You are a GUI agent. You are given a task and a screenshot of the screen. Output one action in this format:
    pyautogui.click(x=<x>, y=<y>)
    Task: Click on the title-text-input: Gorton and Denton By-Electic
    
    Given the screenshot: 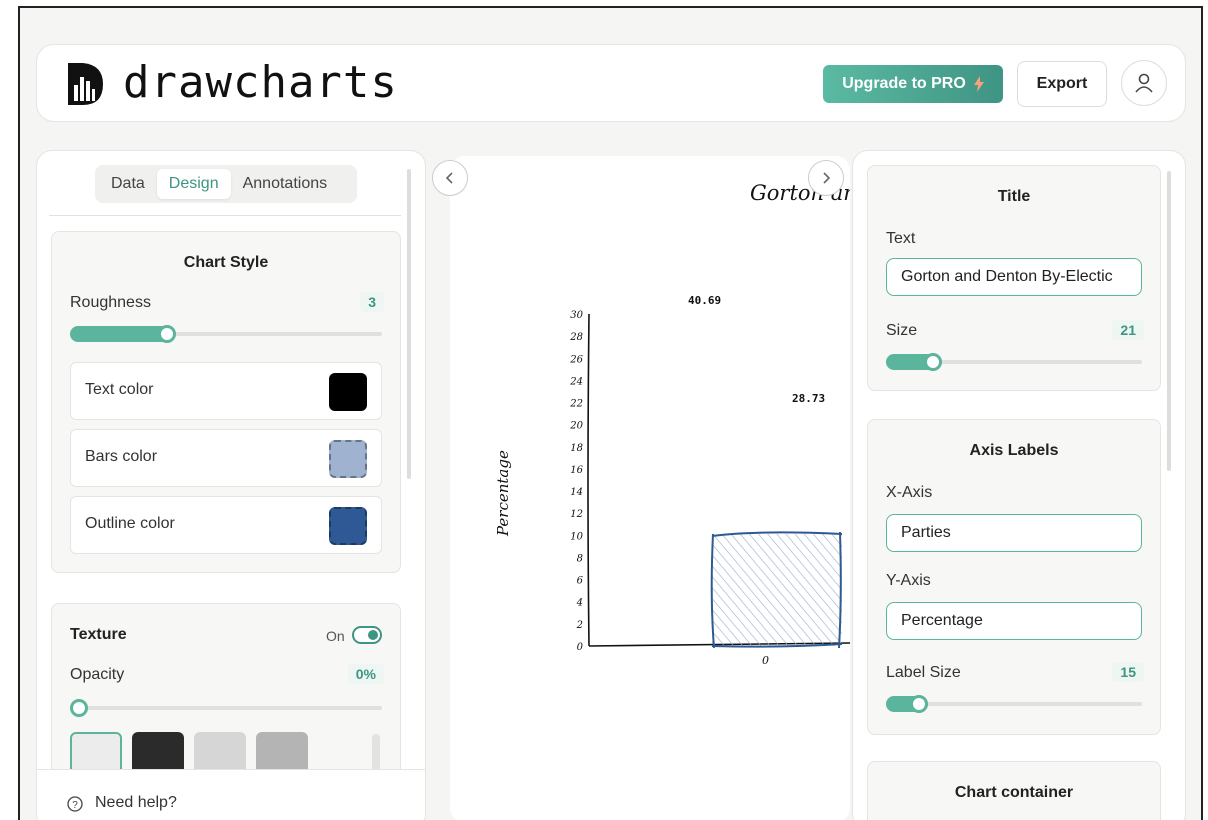 What is the action you would take?
    pyautogui.click(x=1014, y=277)
    